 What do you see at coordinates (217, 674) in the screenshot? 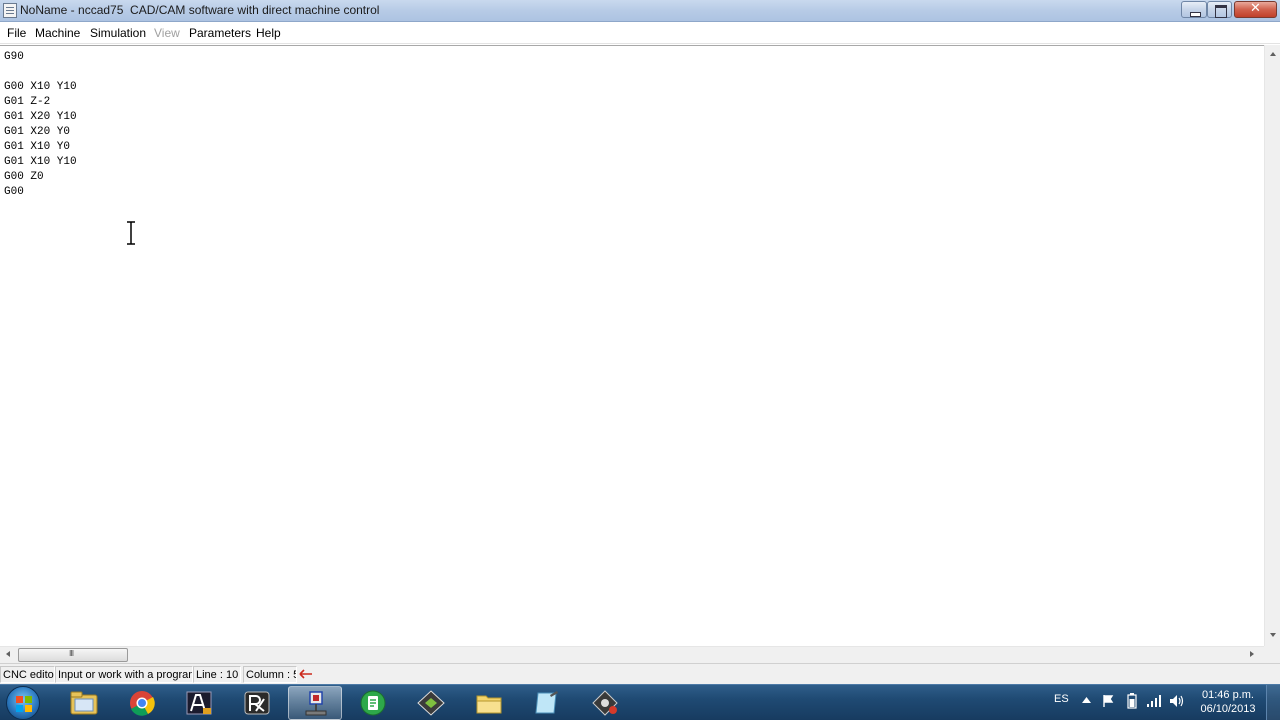
I see `status-line: Line : 10` at bounding box center [217, 674].